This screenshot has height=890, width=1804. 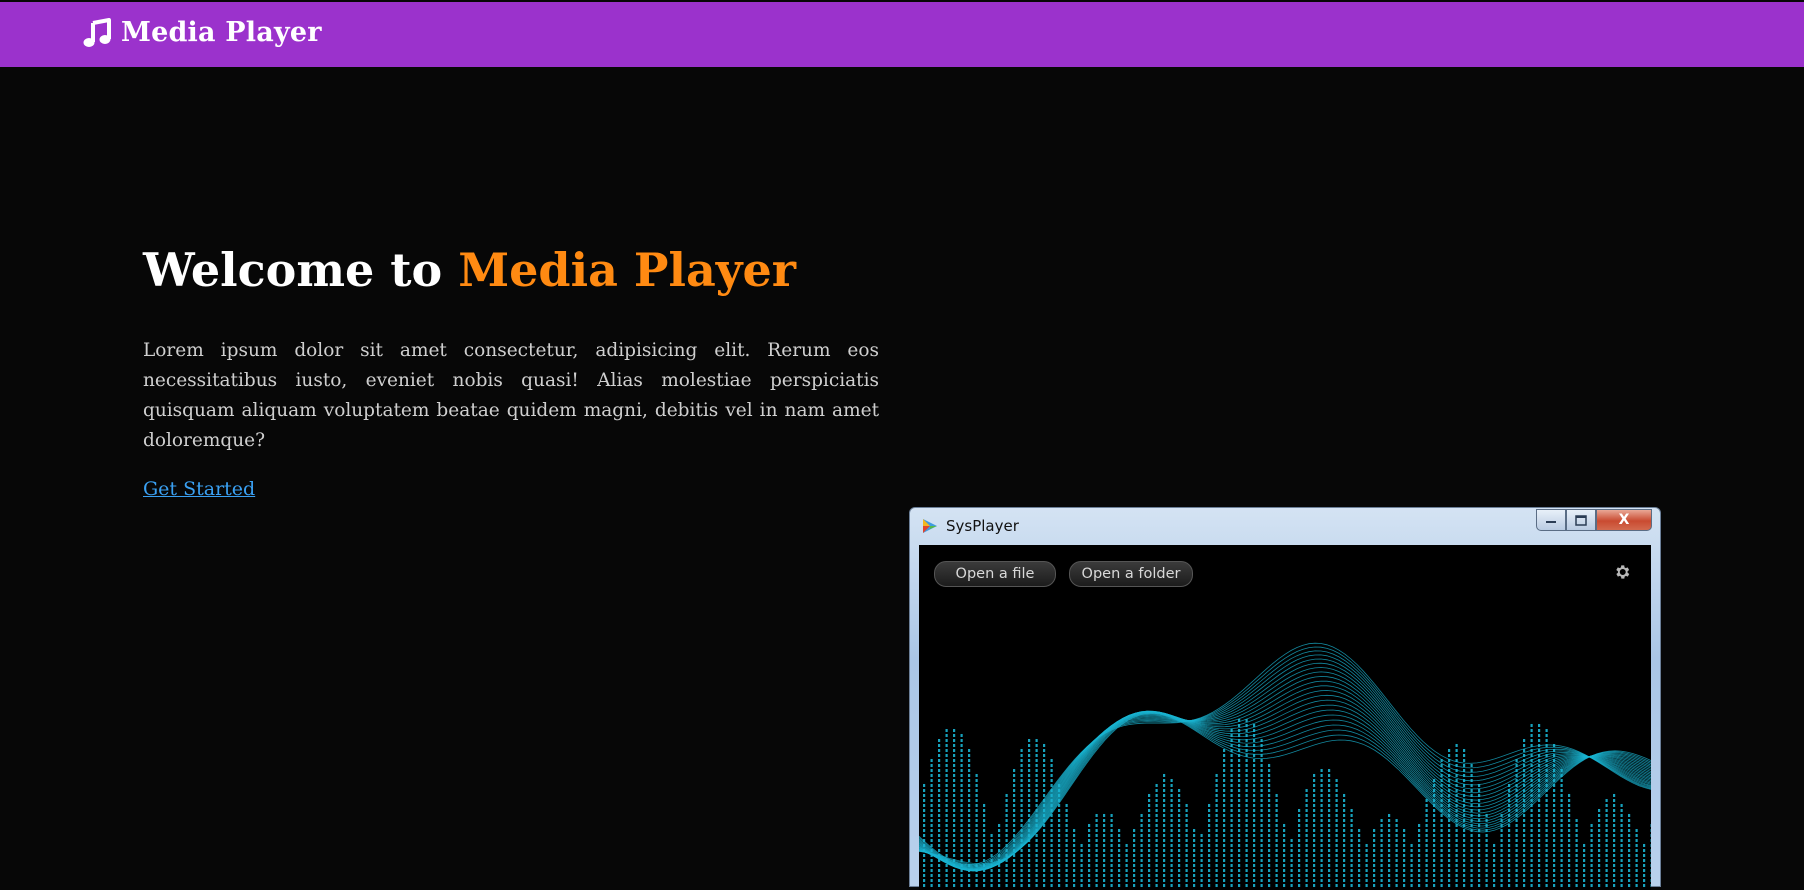 I want to click on open-folder-button: Open a folder, so click(x=1131, y=574).